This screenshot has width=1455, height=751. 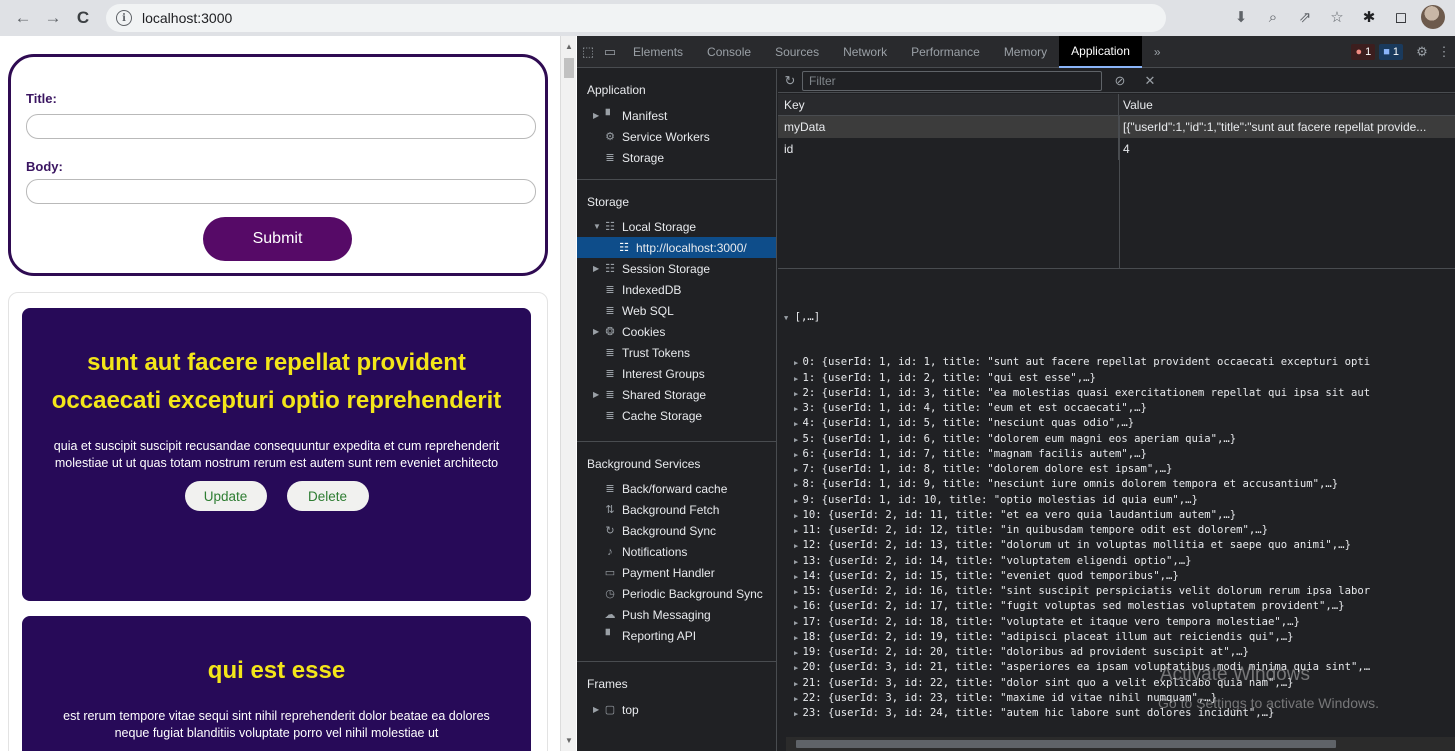 What do you see at coordinates (649, 635) in the screenshot?
I see `sidebar-item-reporting-api: ▘ Reporting API` at bounding box center [649, 635].